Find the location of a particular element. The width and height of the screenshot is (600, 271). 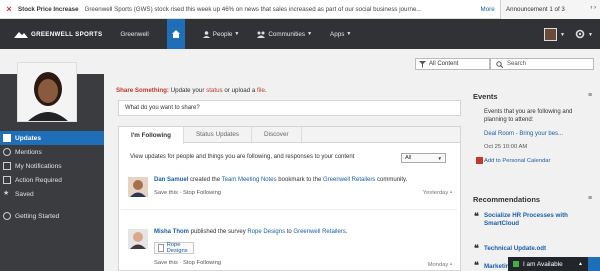

recommendation-item: Socialize HR Processes with SmartCloud is located at coordinates (538, 220).